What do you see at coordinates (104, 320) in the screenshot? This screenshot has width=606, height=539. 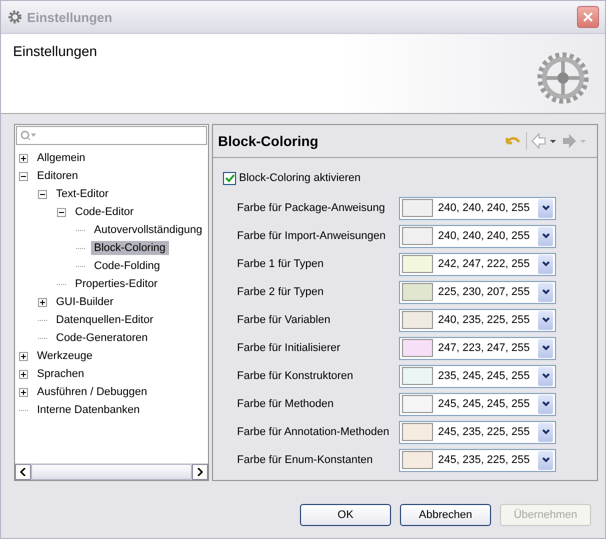 I see `tree-item: Datenquellen-Editor` at bounding box center [104, 320].